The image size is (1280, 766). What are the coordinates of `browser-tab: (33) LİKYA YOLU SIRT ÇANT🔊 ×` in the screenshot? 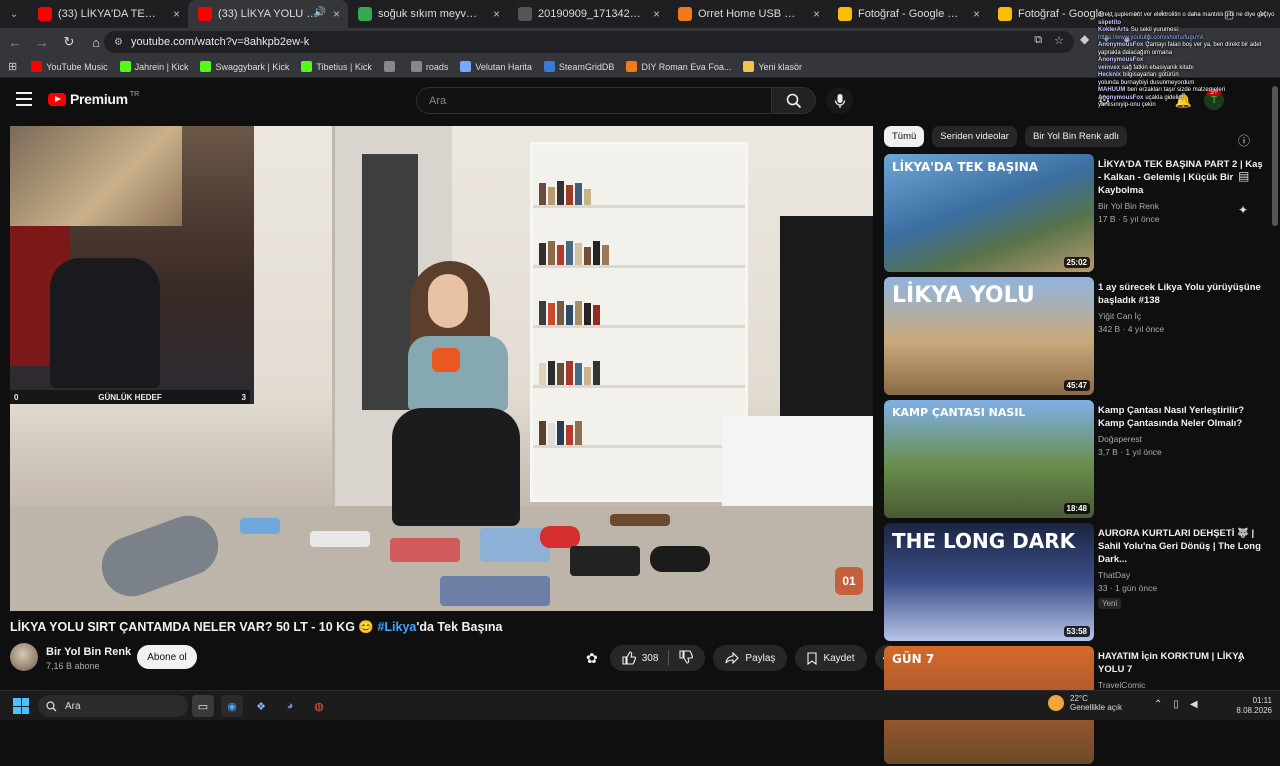 It's located at (268, 14).